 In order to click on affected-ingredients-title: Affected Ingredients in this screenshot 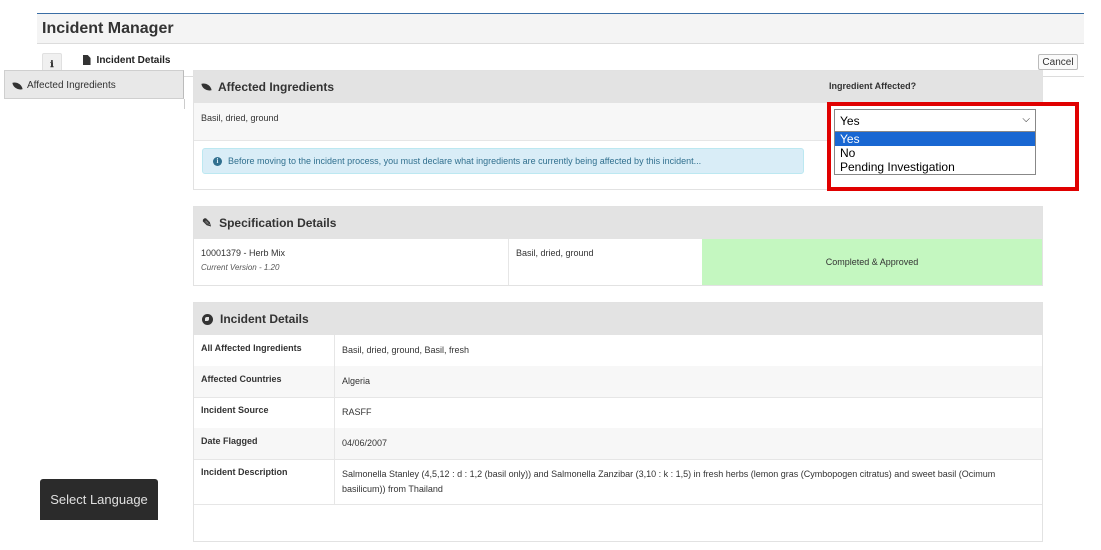, I will do `click(276, 87)`.